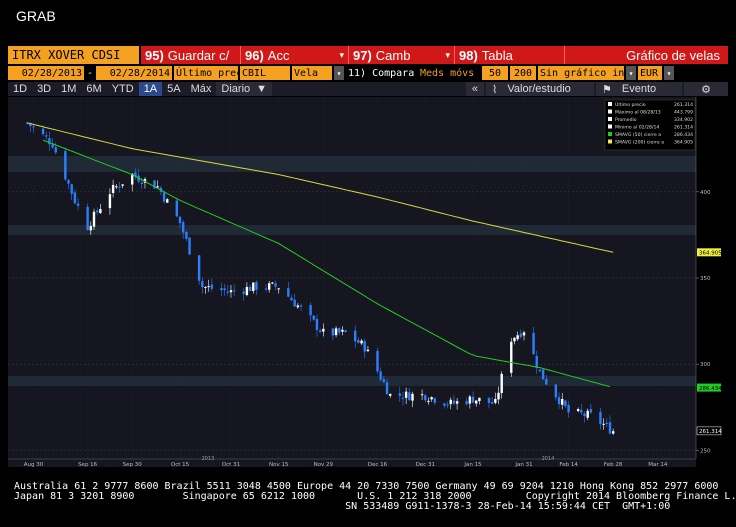 Image resolution: width=736 pixels, height=527 pixels. What do you see at coordinates (706, 89) in the screenshot?
I see `settings-gear-icon: ⚙` at bounding box center [706, 89].